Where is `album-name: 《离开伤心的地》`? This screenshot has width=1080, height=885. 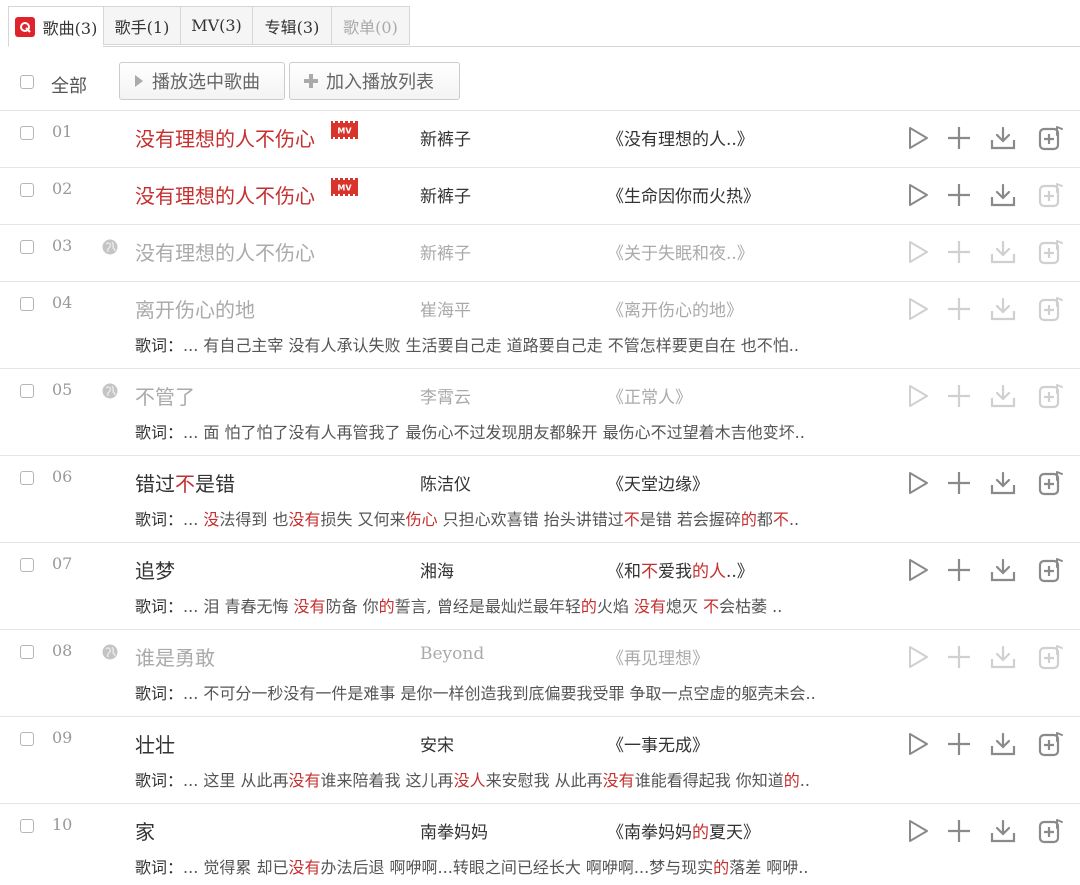 album-name: 《离开伤心的地》 is located at coordinates (675, 308).